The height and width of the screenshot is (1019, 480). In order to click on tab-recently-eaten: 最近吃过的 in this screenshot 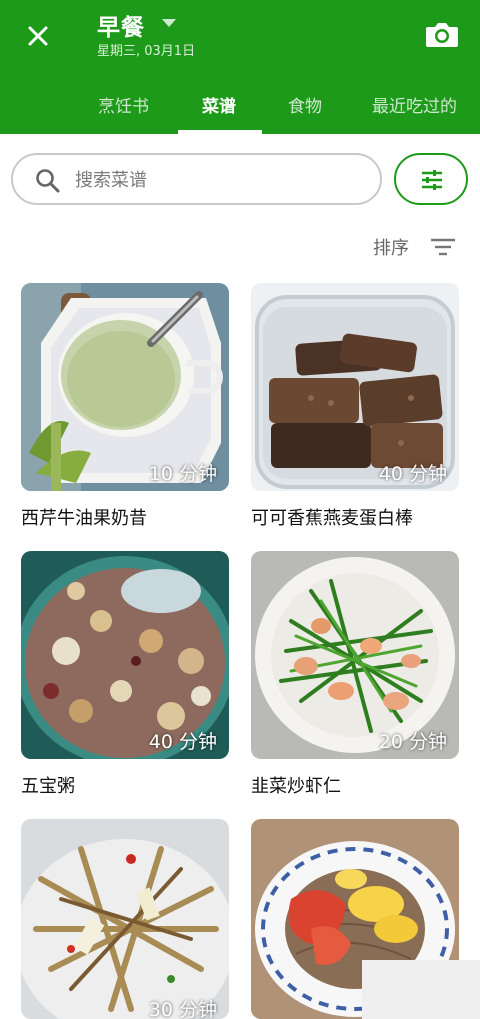, I will do `click(414, 104)`.